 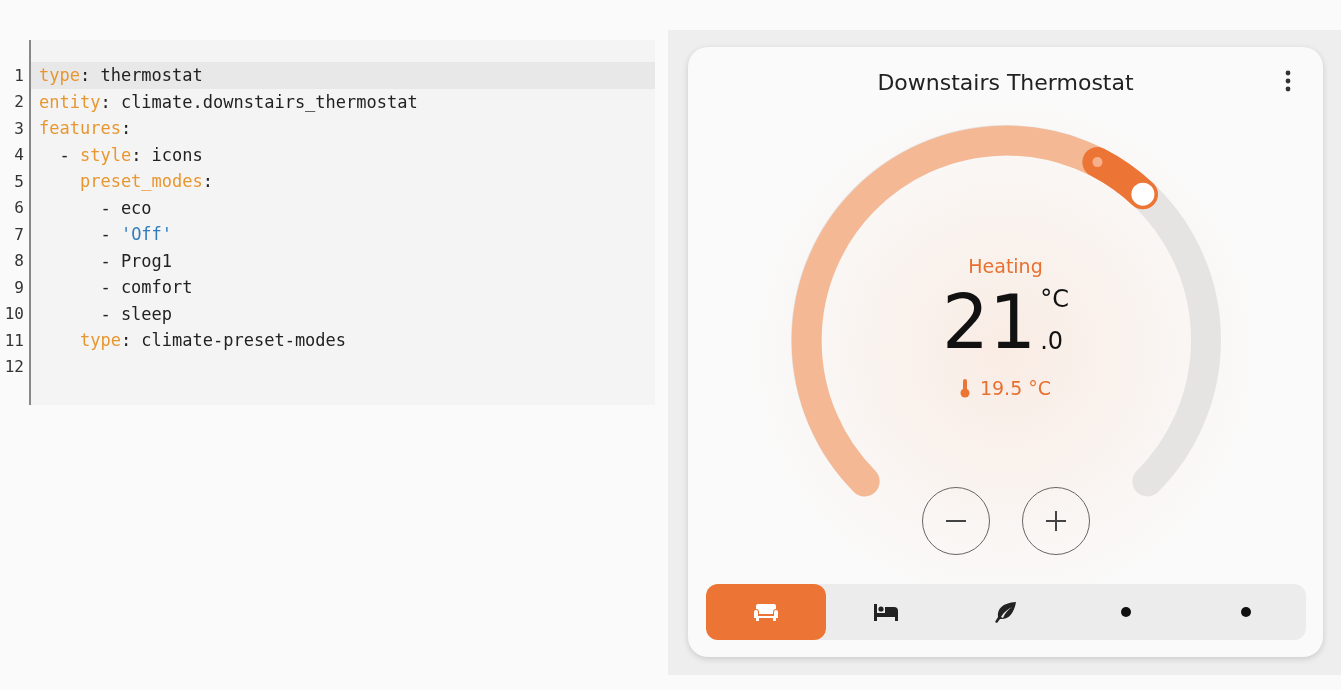 I want to click on code-line: type: thermostat, so click(x=120, y=75).